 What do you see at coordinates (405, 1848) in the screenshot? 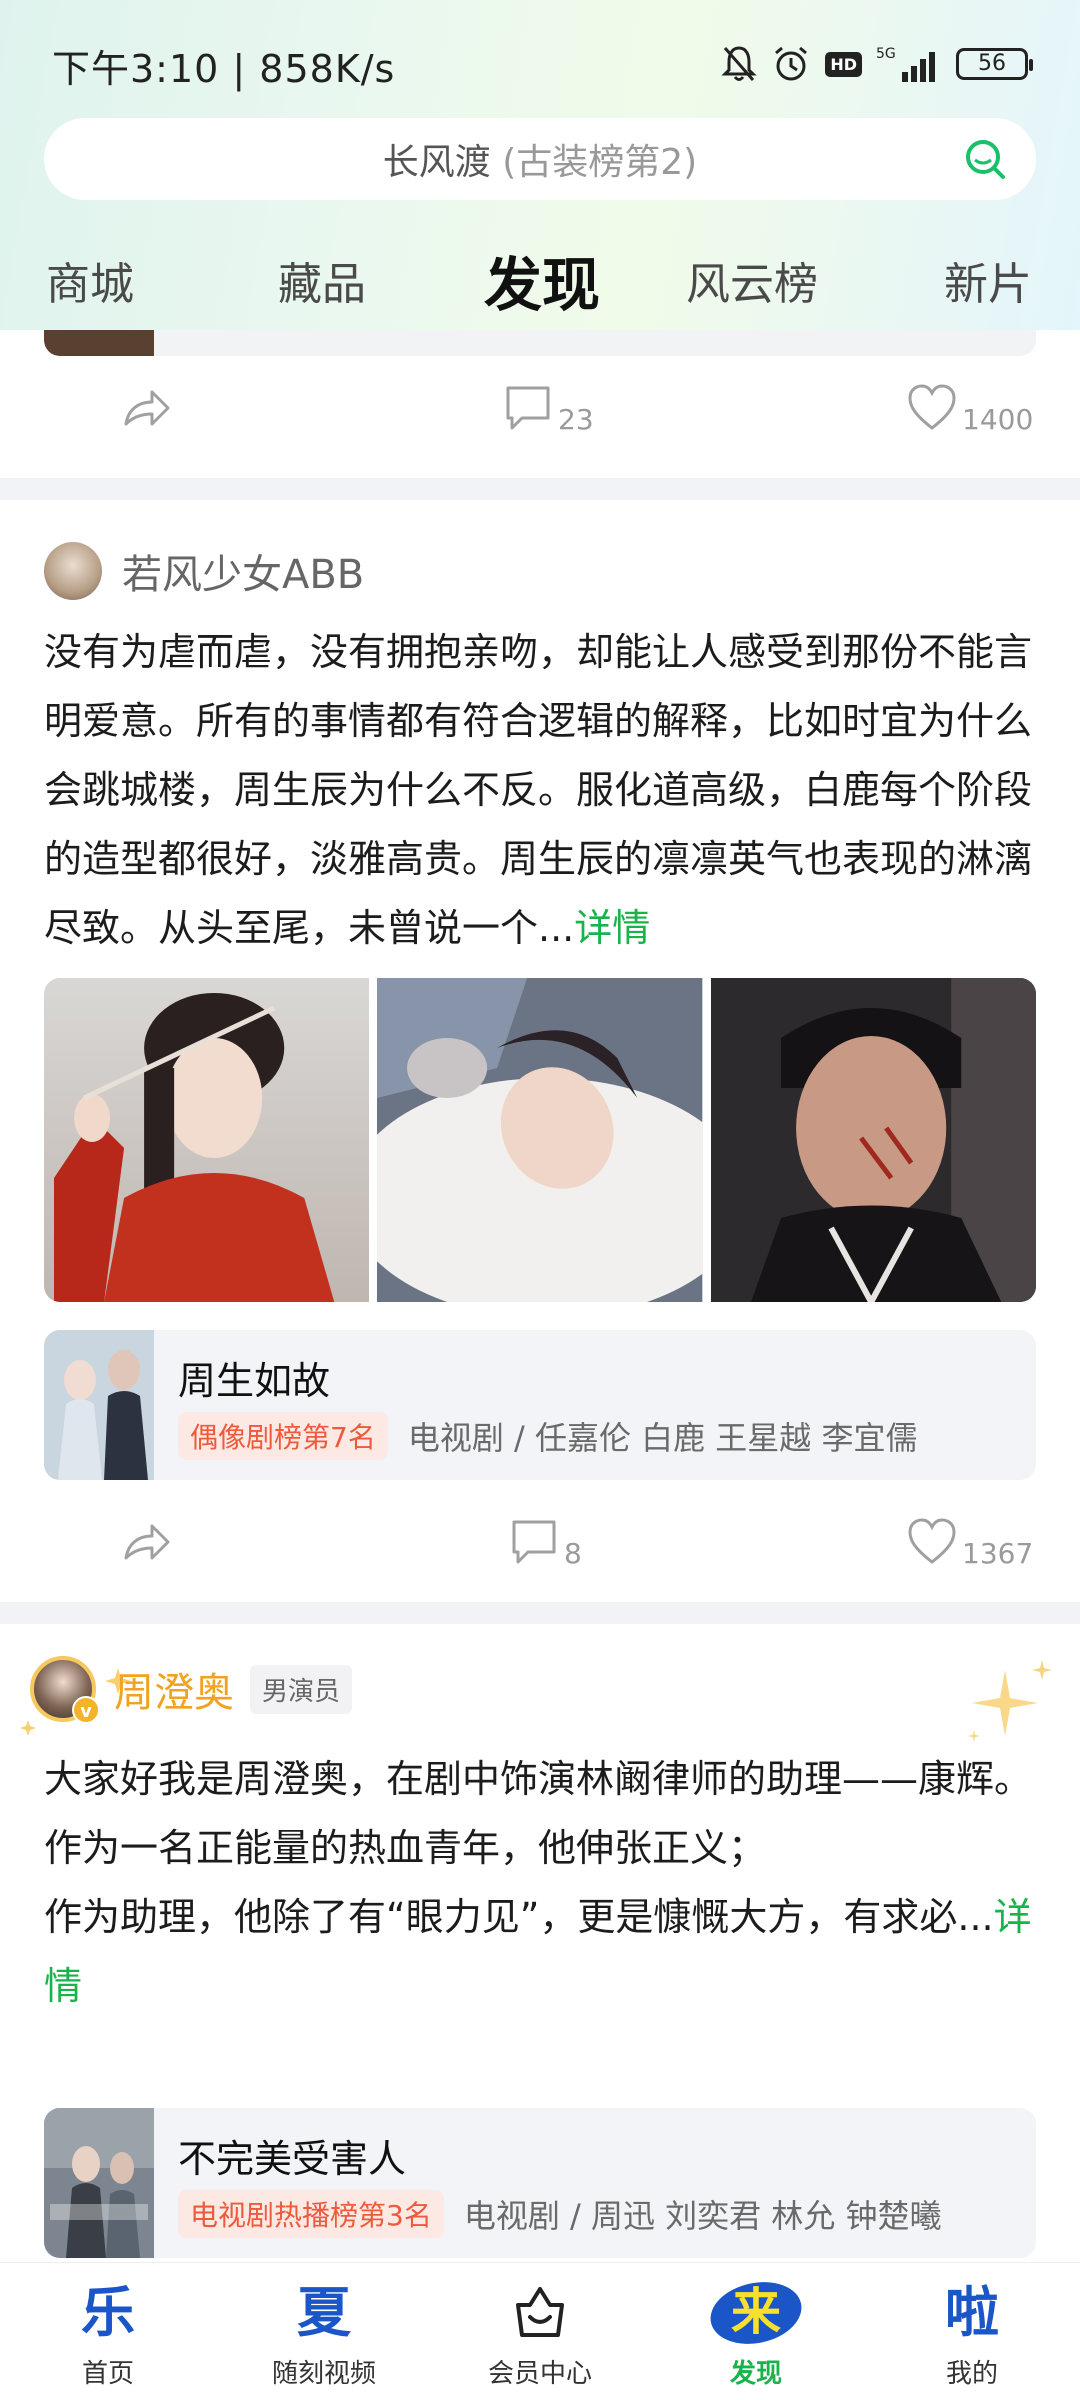
I see `post-line: 作为一名正能量的热血青年，他伸张正义；` at bounding box center [405, 1848].